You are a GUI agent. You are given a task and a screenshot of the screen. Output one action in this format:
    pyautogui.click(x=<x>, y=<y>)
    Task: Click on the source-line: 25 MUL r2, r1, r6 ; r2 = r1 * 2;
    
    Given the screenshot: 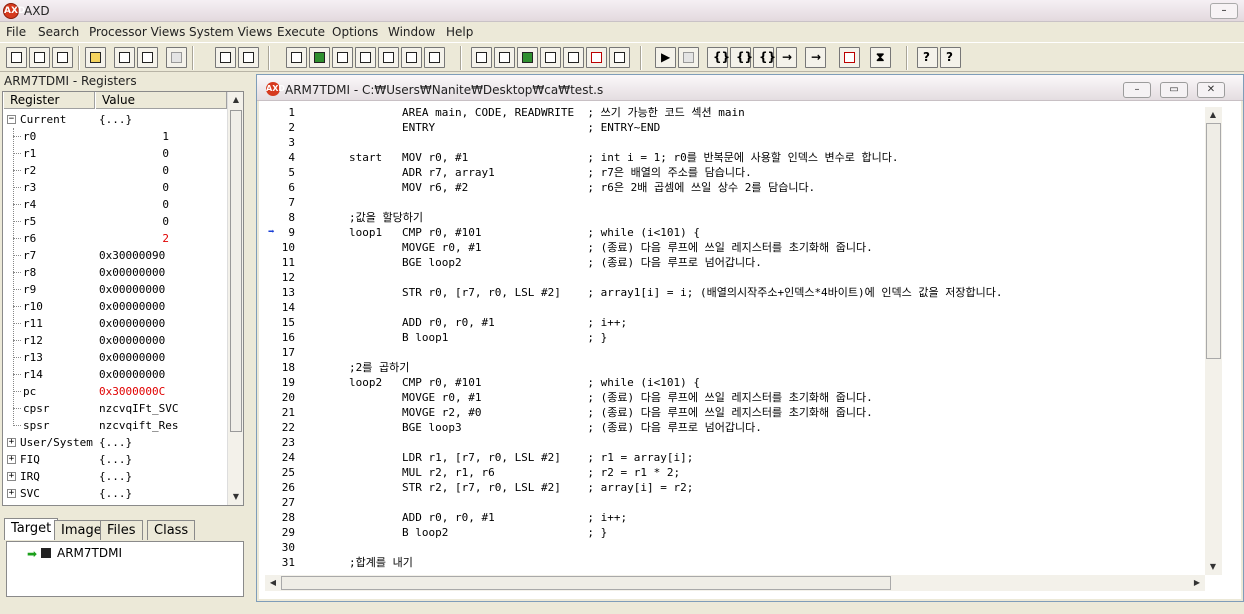 What is the action you would take?
    pyautogui.click(x=735, y=472)
    